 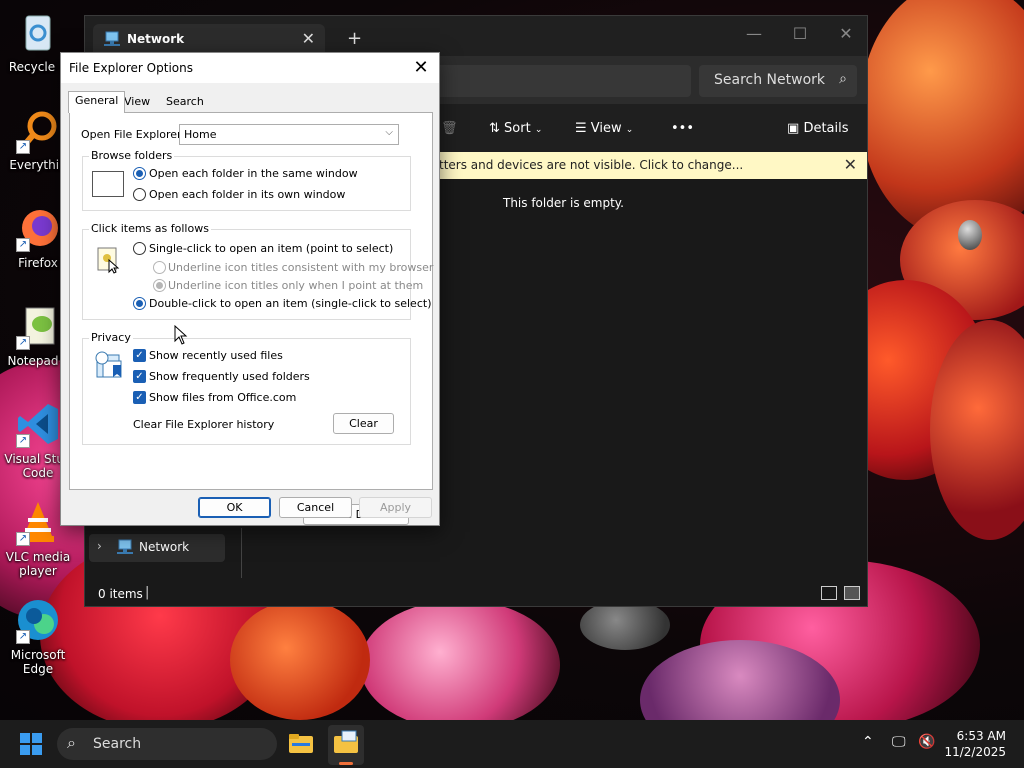 What do you see at coordinates (234, 507) in the screenshot?
I see `ok-button: OK` at bounding box center [234, 507].